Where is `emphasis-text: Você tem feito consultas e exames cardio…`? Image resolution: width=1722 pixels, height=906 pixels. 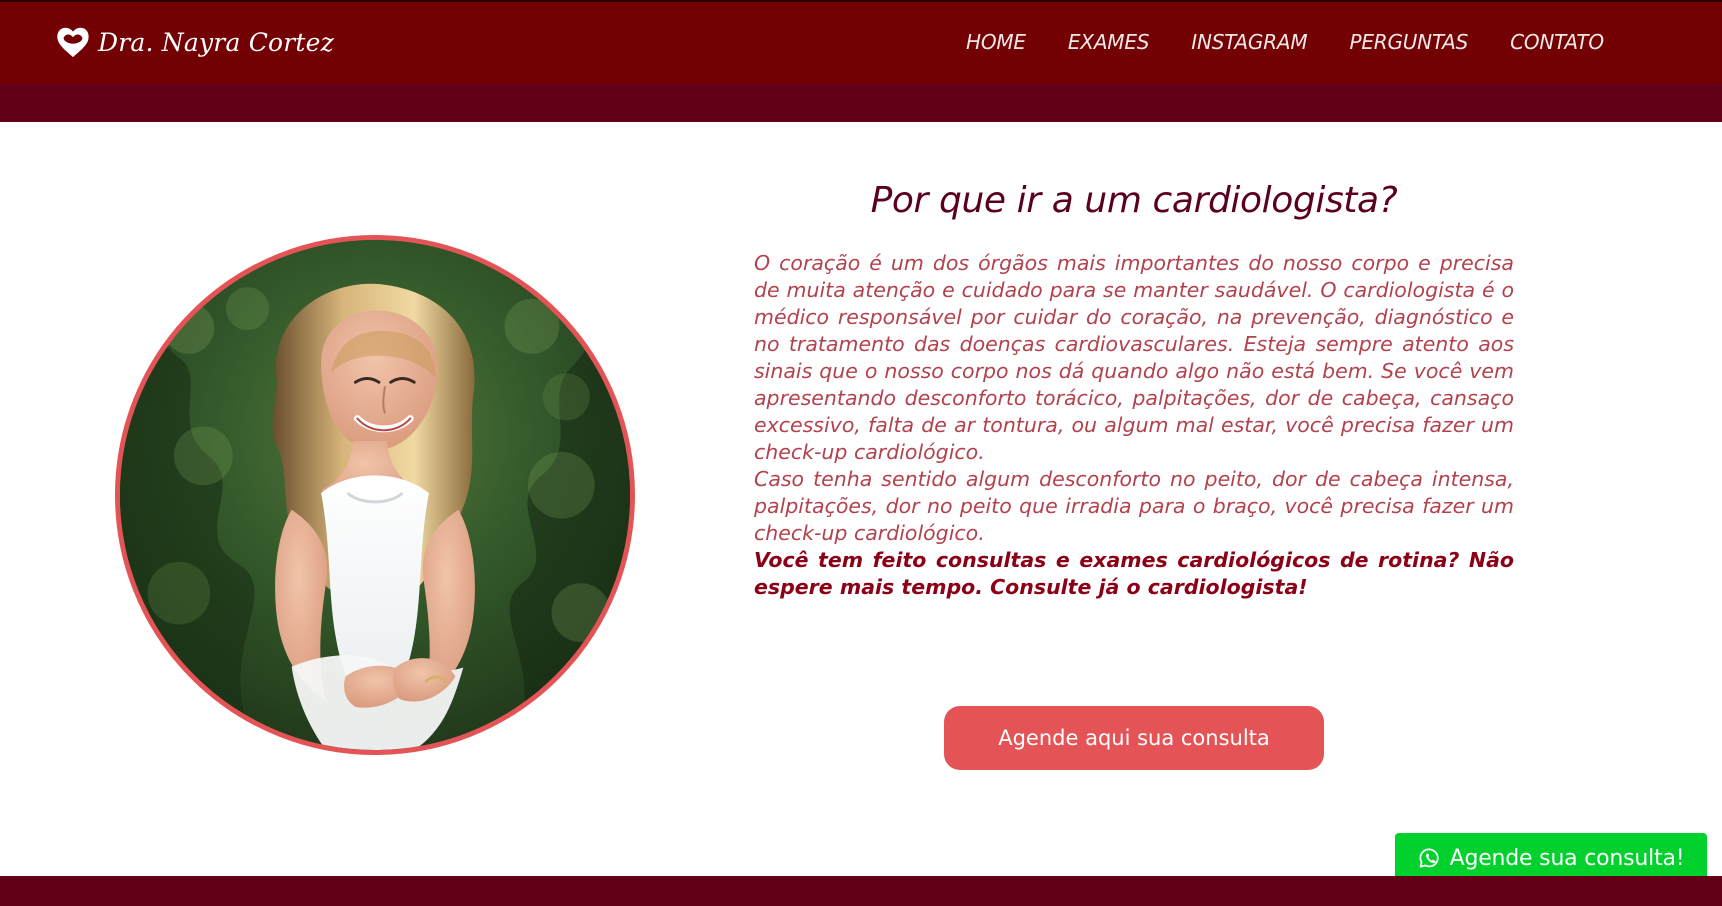 emphasis-text: Você tem feito consultas e exames cardio… is located at coordinates (1134, 573).